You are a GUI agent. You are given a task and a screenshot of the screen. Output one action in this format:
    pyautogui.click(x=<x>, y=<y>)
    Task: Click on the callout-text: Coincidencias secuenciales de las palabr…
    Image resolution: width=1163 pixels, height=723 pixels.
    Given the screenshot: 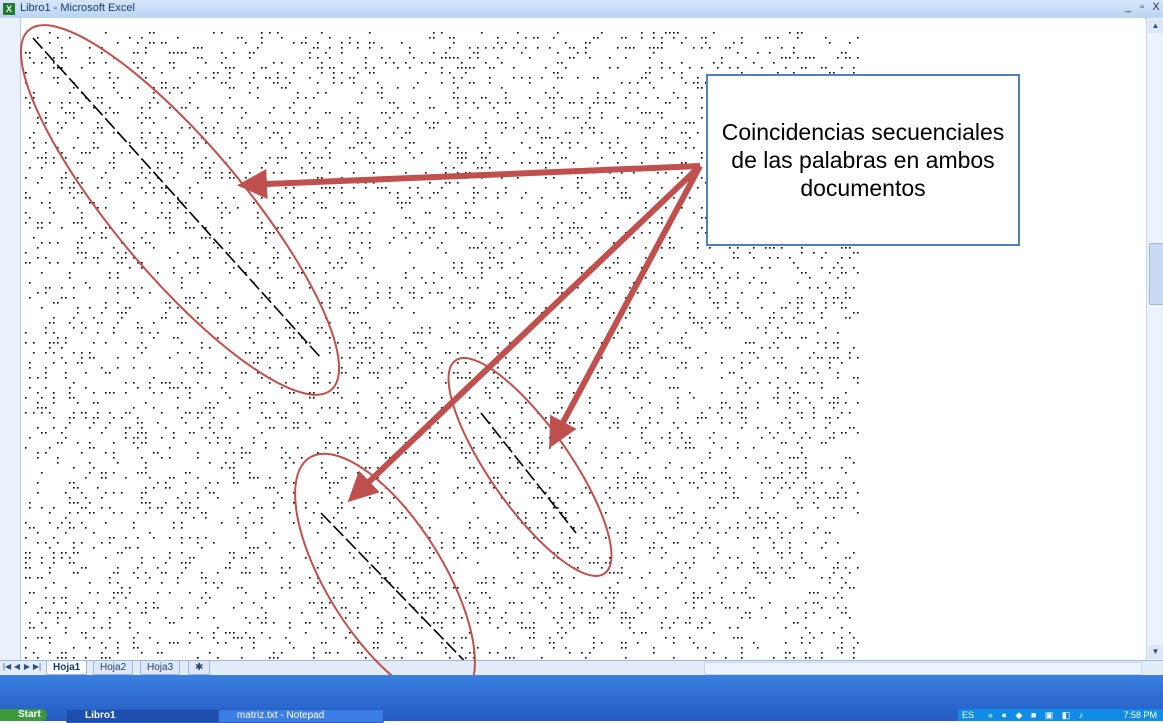 What is the action you would take?
    pyautogui.click(x=863, y=160)
    